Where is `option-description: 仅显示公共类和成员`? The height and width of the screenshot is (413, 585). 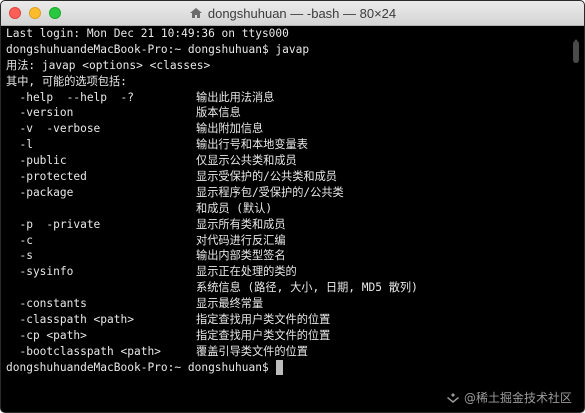
option-description: 仅显示公共类和成员 is located at coordinates (246, 161).